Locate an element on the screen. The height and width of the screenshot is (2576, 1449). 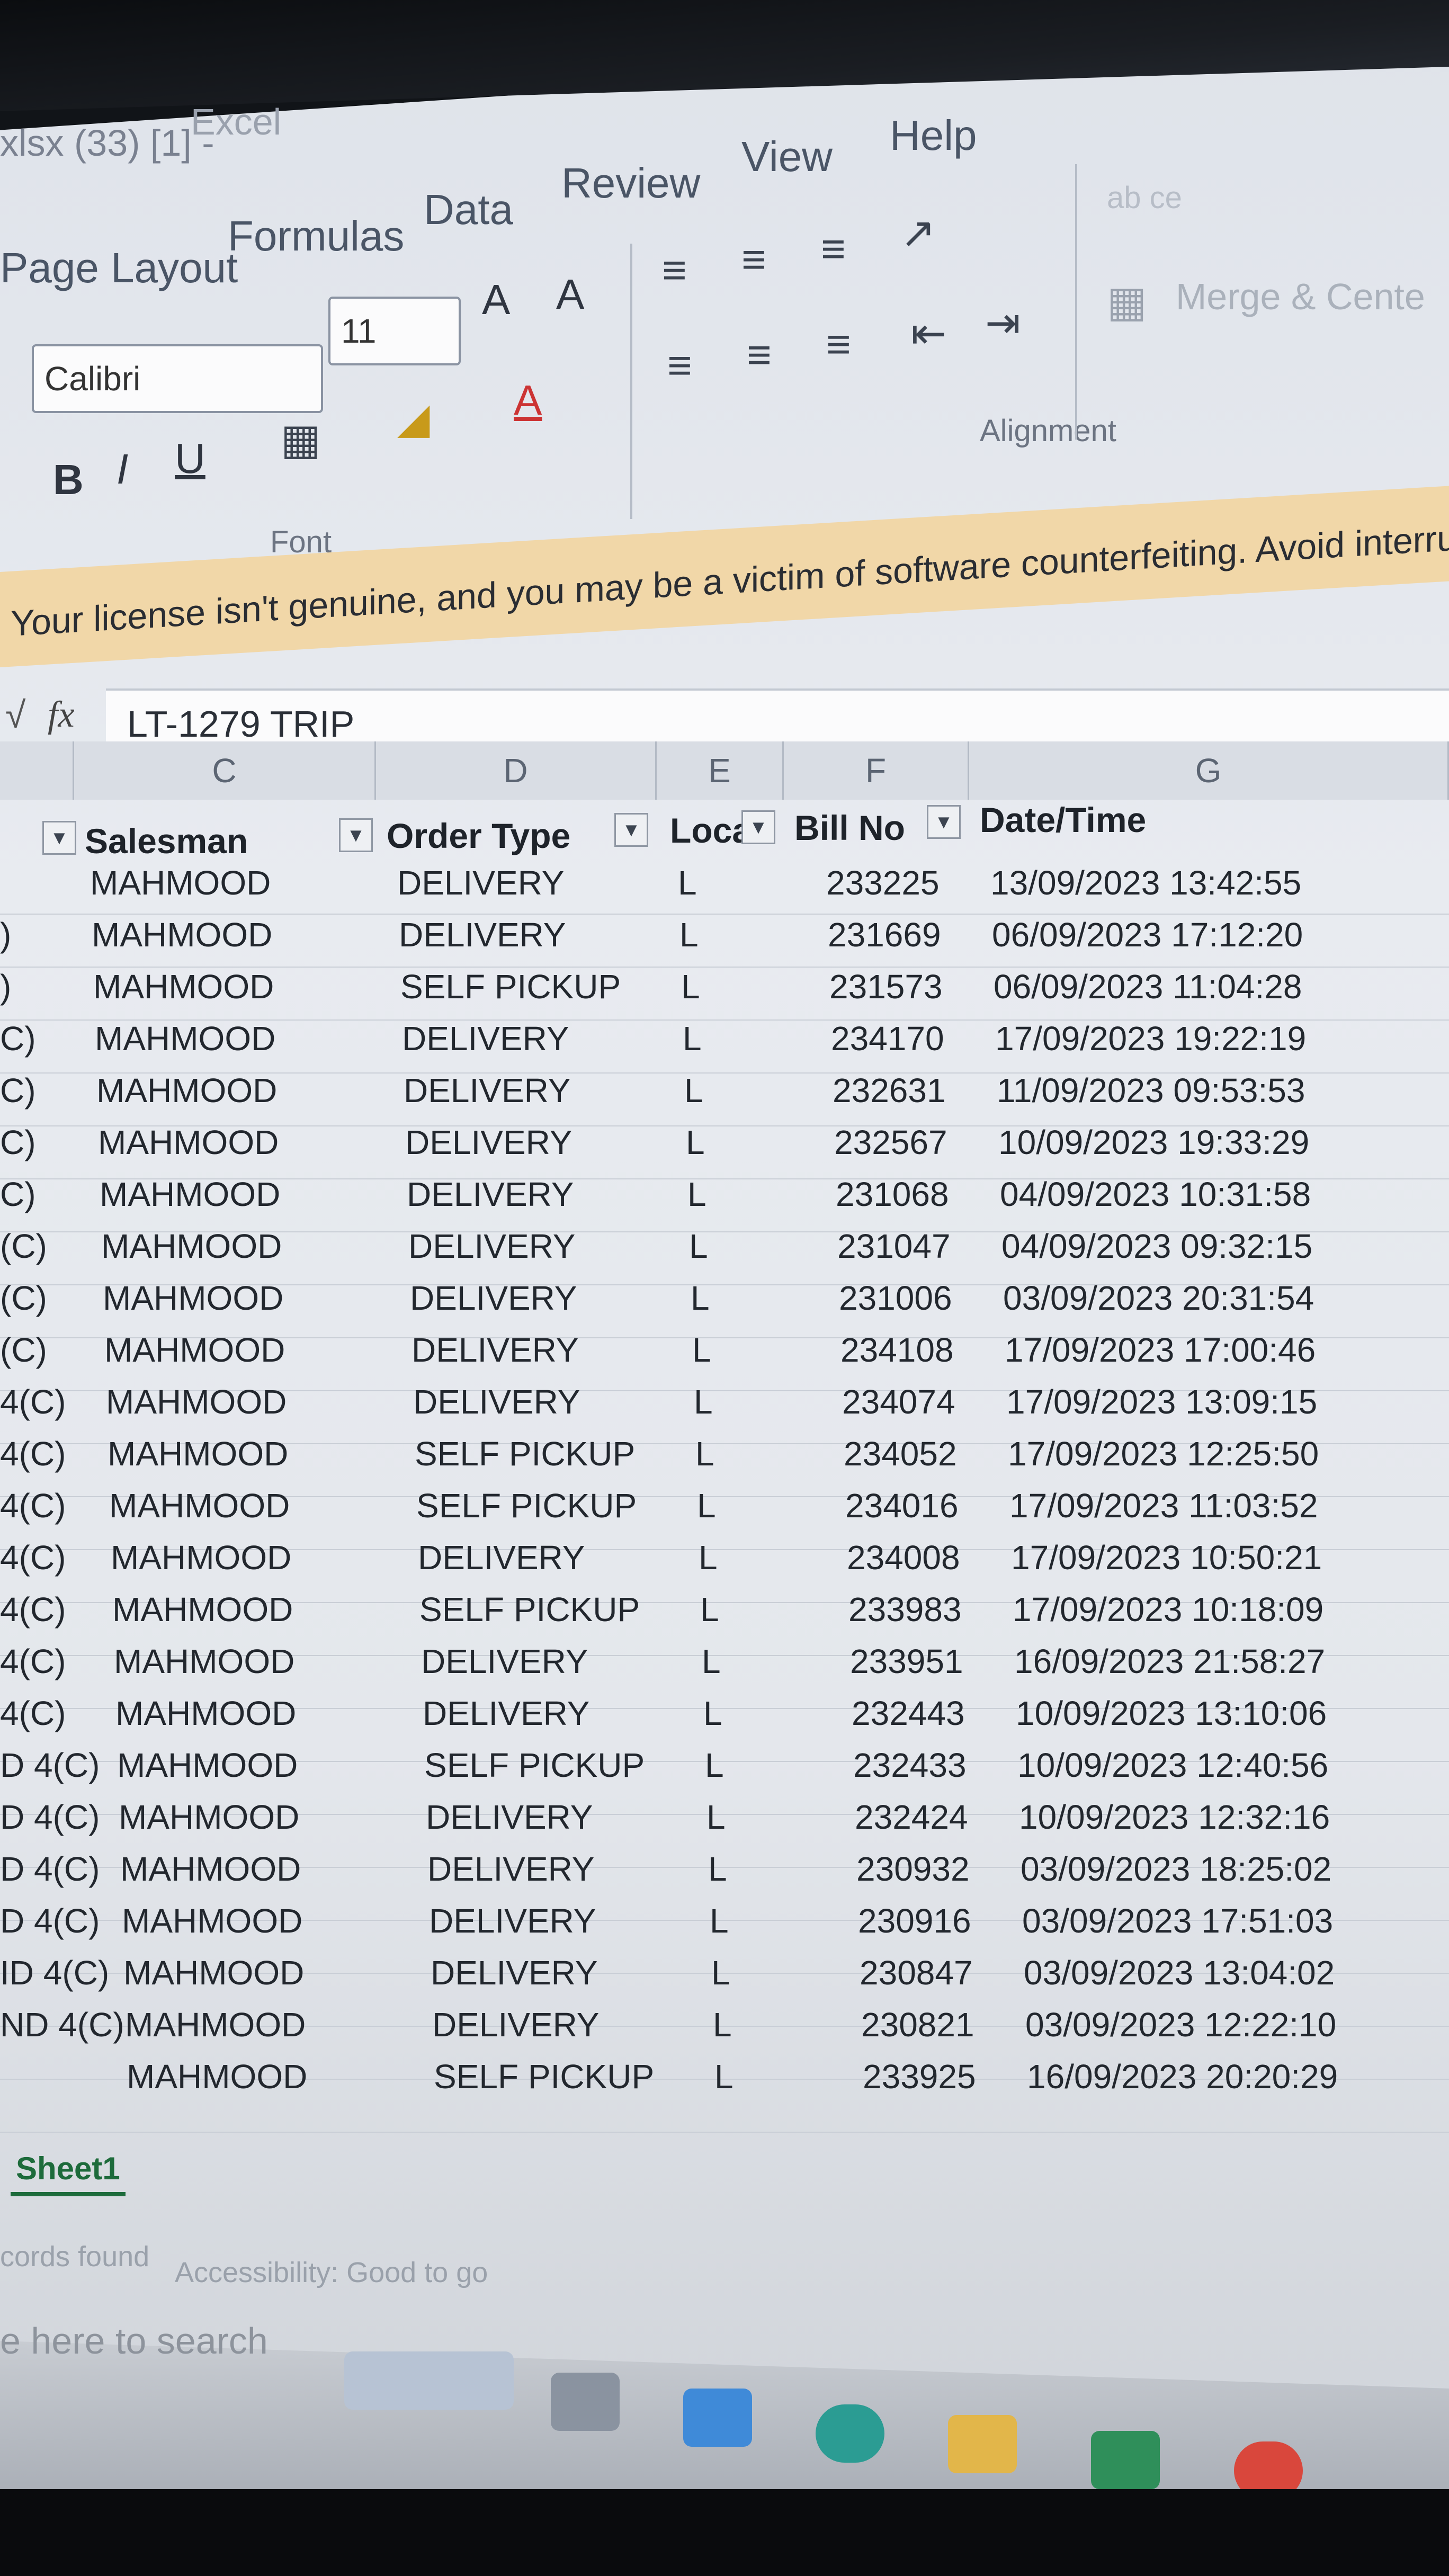
bold-button: B is located at coordinates (68, 479).